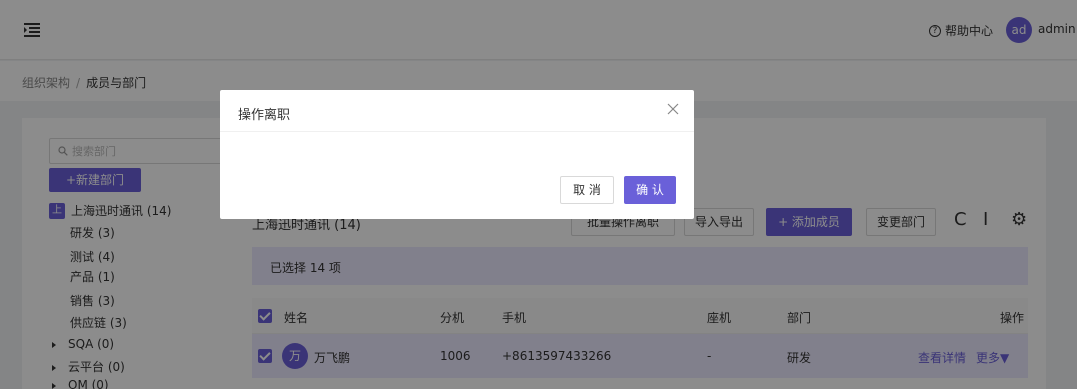  I want to click on confirm-button: 确 认, so click(650, 190).